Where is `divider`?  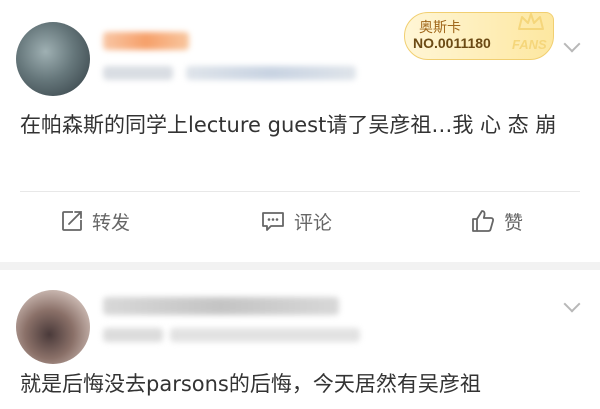 divider is located at coordinates (300, 191).